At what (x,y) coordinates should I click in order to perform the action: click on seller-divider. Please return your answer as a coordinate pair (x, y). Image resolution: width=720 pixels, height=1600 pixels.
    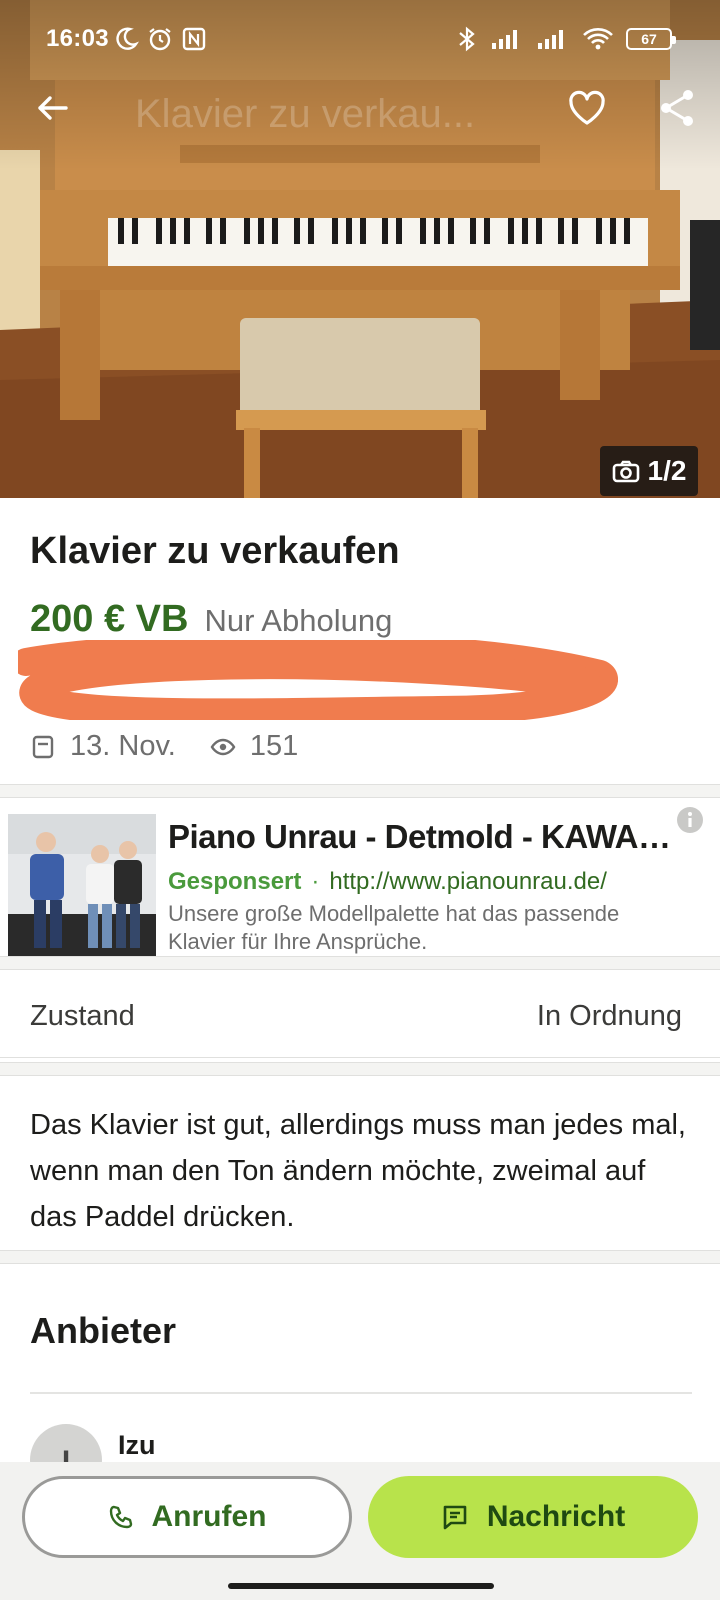
    Looking at the image, I should click on (361, 1393).